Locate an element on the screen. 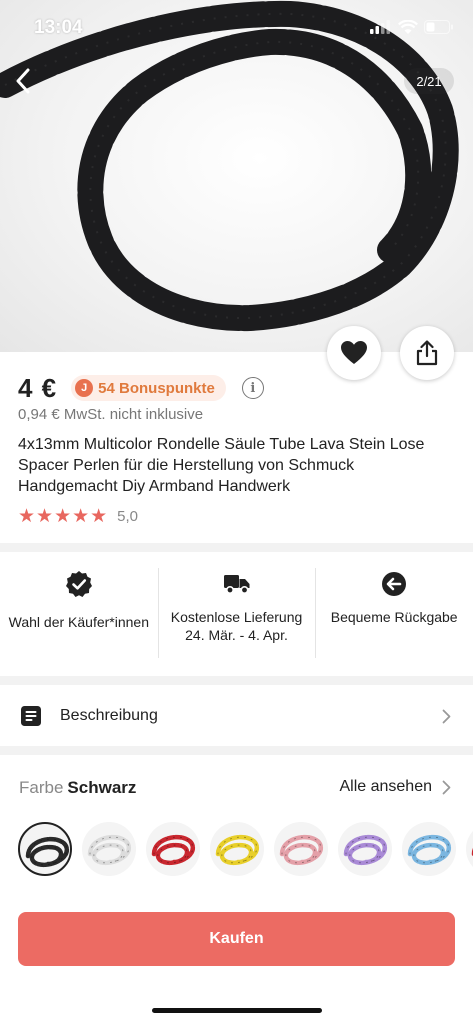 The image size is (473, 1024). rating-value: 5,0 is located at coordinates (128, 516).